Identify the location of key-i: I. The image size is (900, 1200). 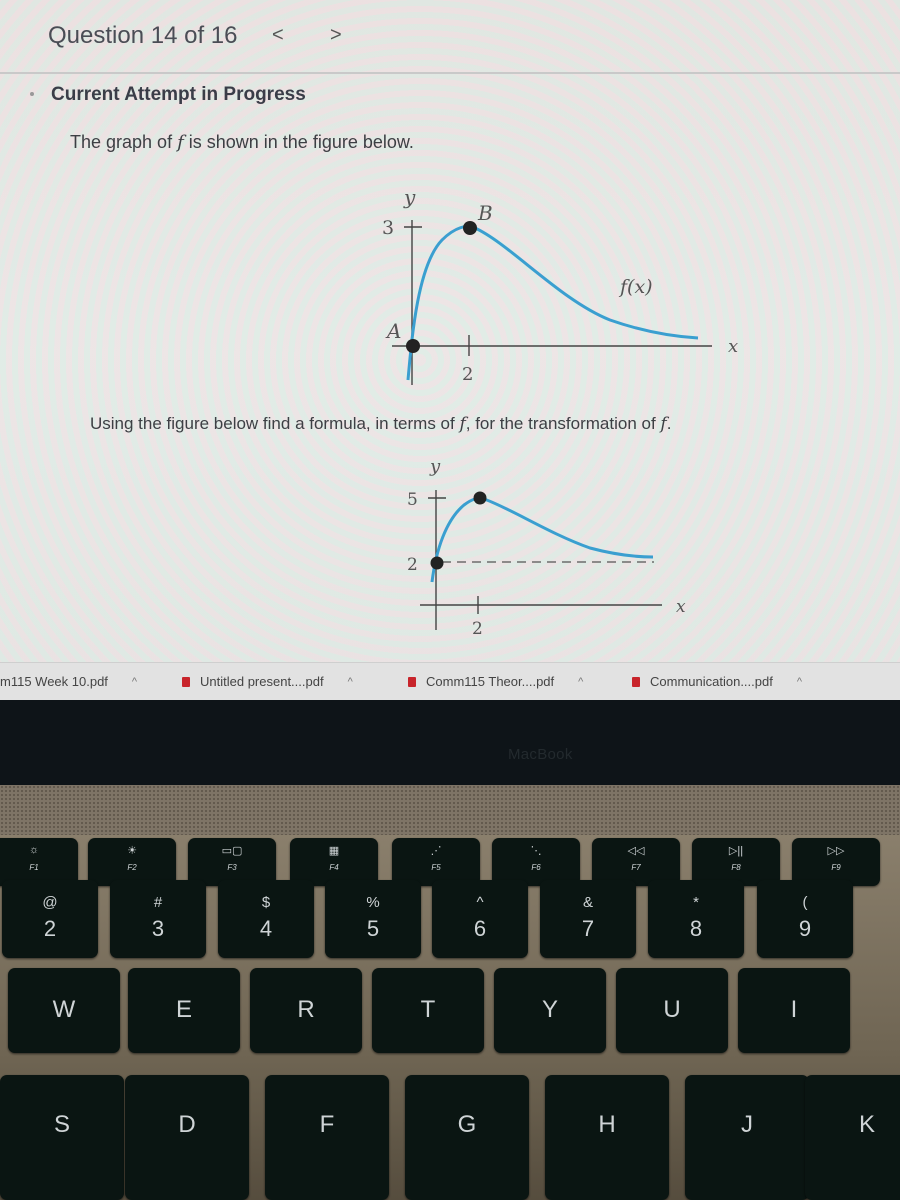
(794, 1010).